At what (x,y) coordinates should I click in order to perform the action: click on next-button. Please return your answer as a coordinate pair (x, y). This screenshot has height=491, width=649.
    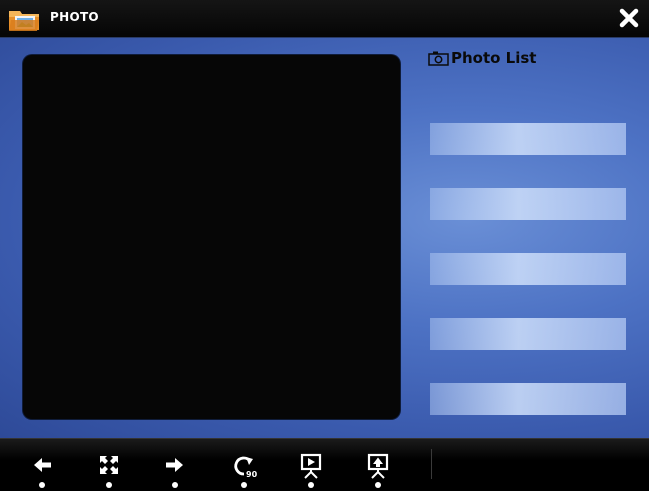
    Looking at the image, I should click on (175, 470).